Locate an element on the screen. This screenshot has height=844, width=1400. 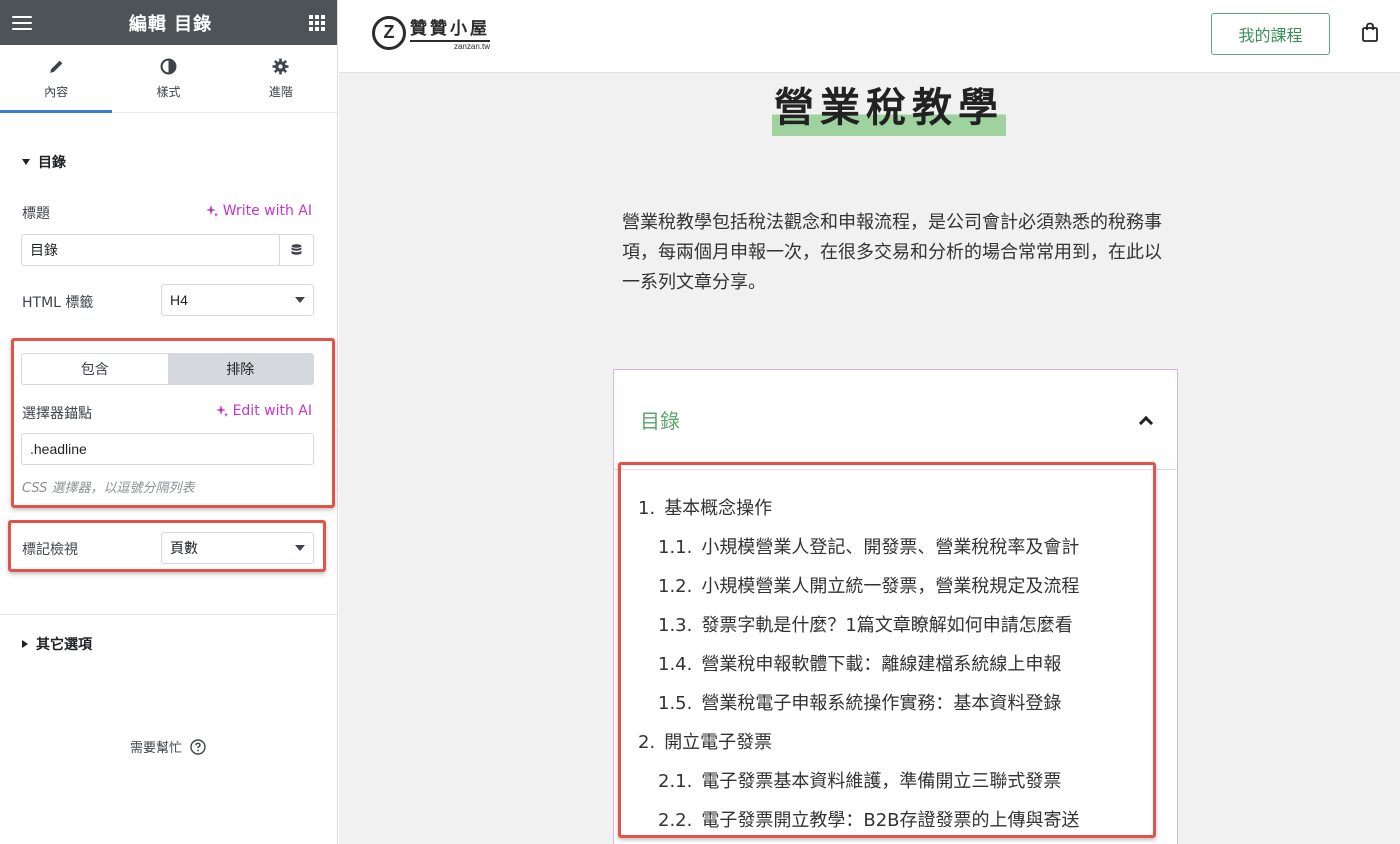
toc-item-number: 1.4. is located at coordinates (675, 664).